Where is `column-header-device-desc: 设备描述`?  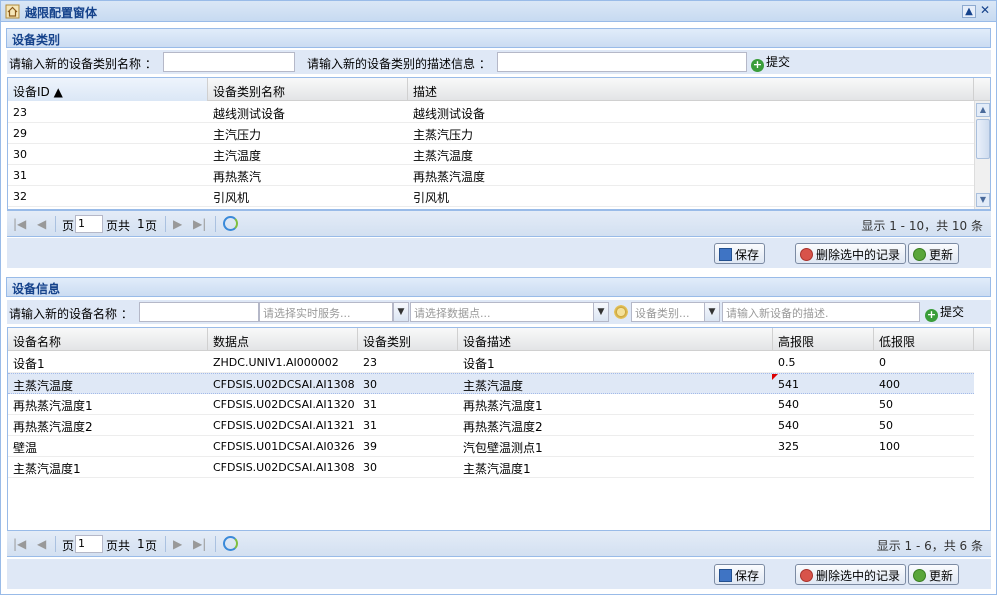 column-header-device-desc: 设备描述 is located at coordinates (615, 339).